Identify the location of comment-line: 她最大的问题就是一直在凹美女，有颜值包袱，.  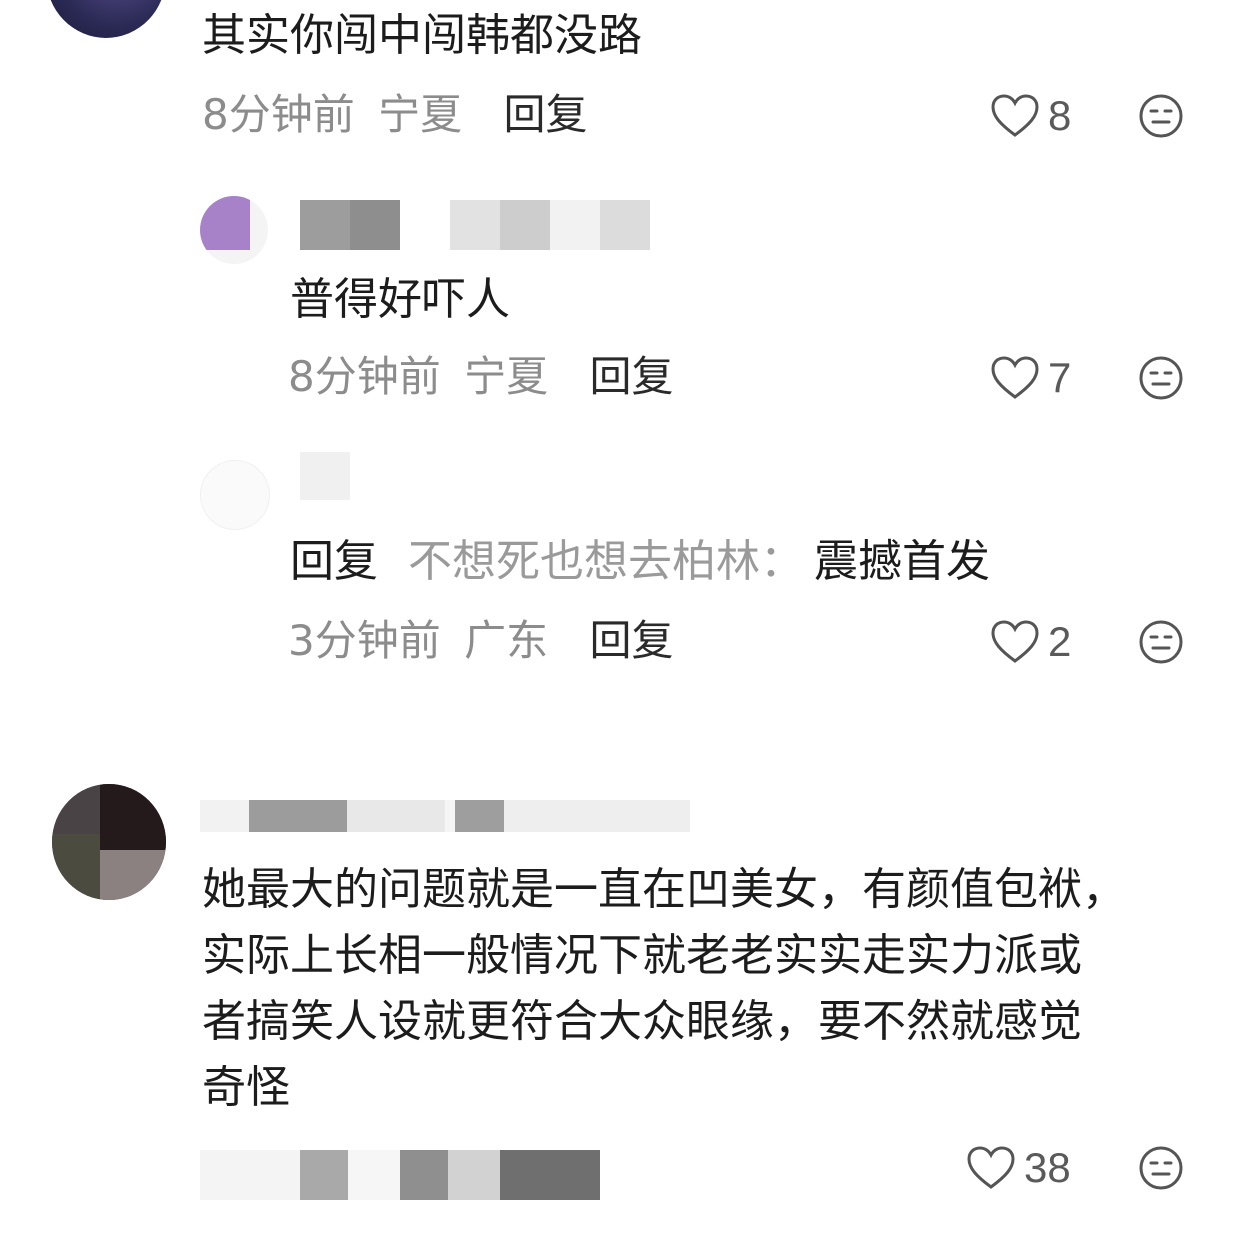
(664, 889).